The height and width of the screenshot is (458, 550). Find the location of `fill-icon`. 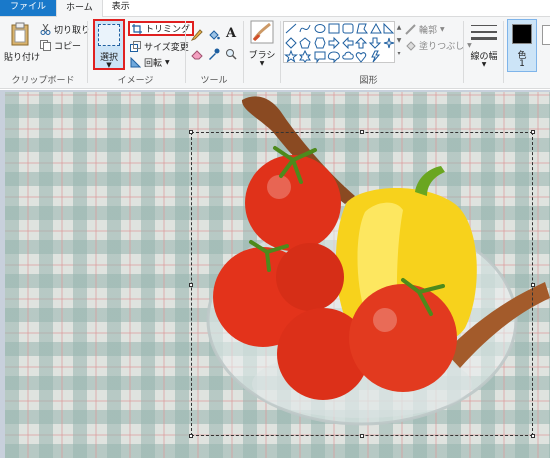

fill-icon is located at coordinates (411, 45).